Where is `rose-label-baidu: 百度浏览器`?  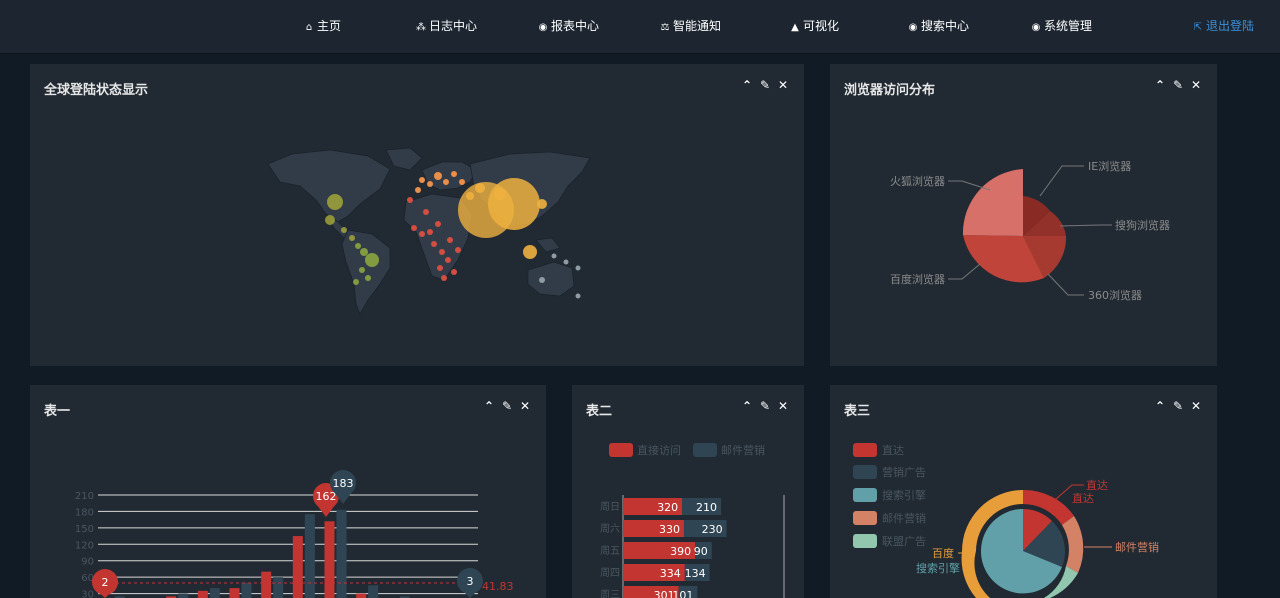 rose-label-baidu: 百度浏览器 is located at coordinates (917, 279).